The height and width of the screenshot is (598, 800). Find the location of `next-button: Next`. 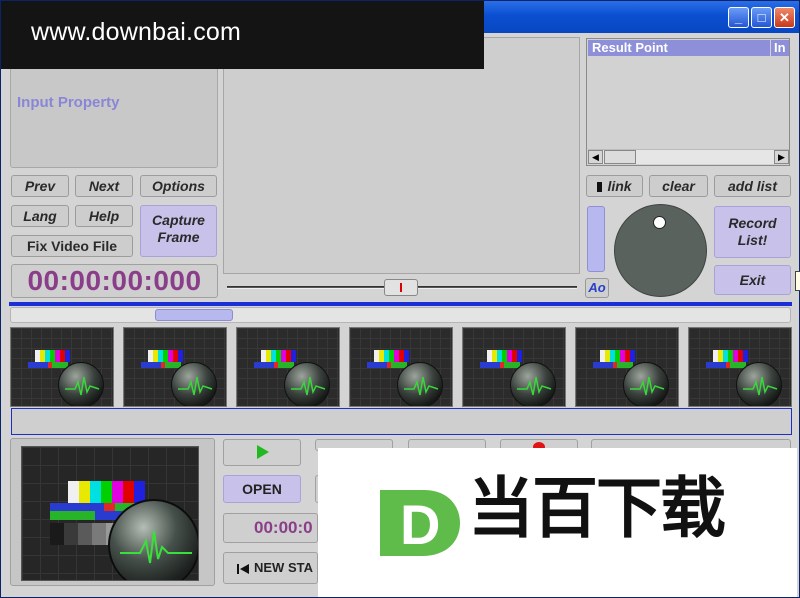

next-button: Next is located at coordinates (104, 186).